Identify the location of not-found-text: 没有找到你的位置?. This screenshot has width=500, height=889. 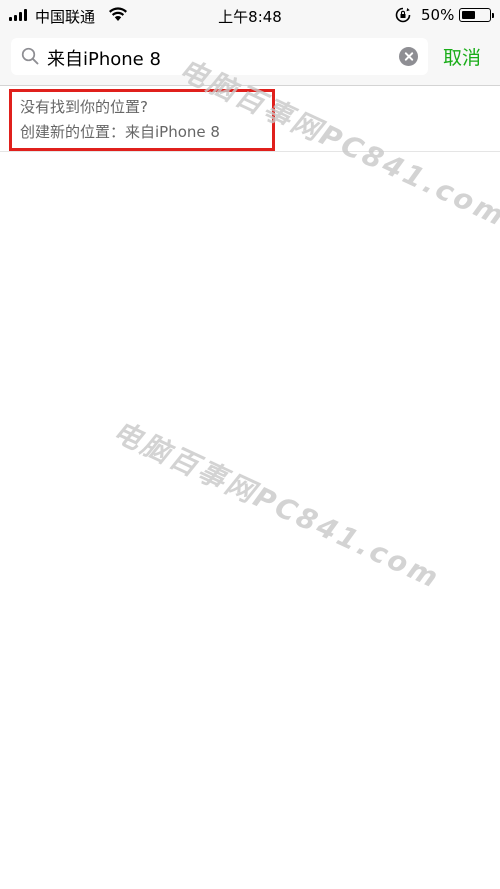
(84, 107).